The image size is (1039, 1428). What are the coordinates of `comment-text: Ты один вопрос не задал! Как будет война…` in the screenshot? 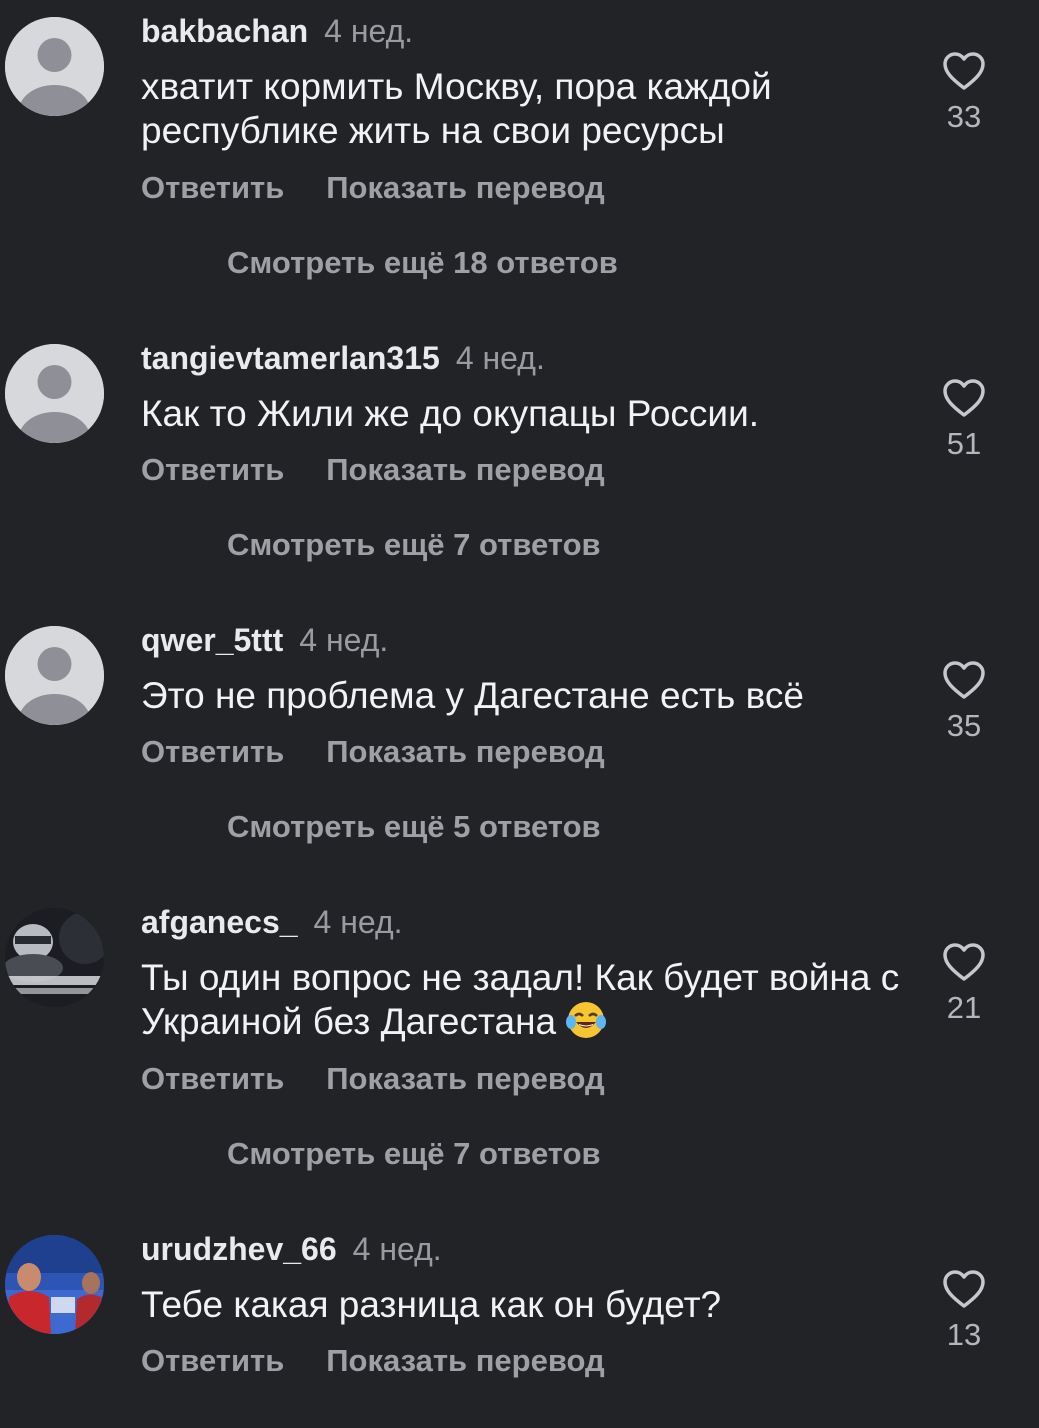 It's located at (521, 1000).